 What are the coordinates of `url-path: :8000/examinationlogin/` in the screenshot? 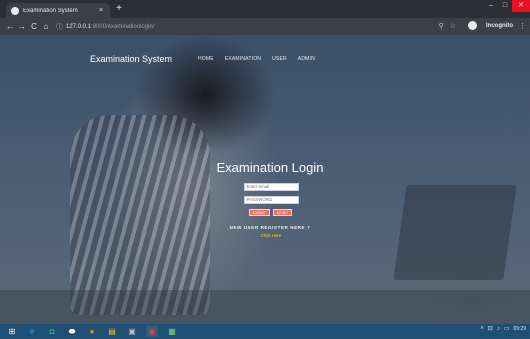 It's located at (123, 26).